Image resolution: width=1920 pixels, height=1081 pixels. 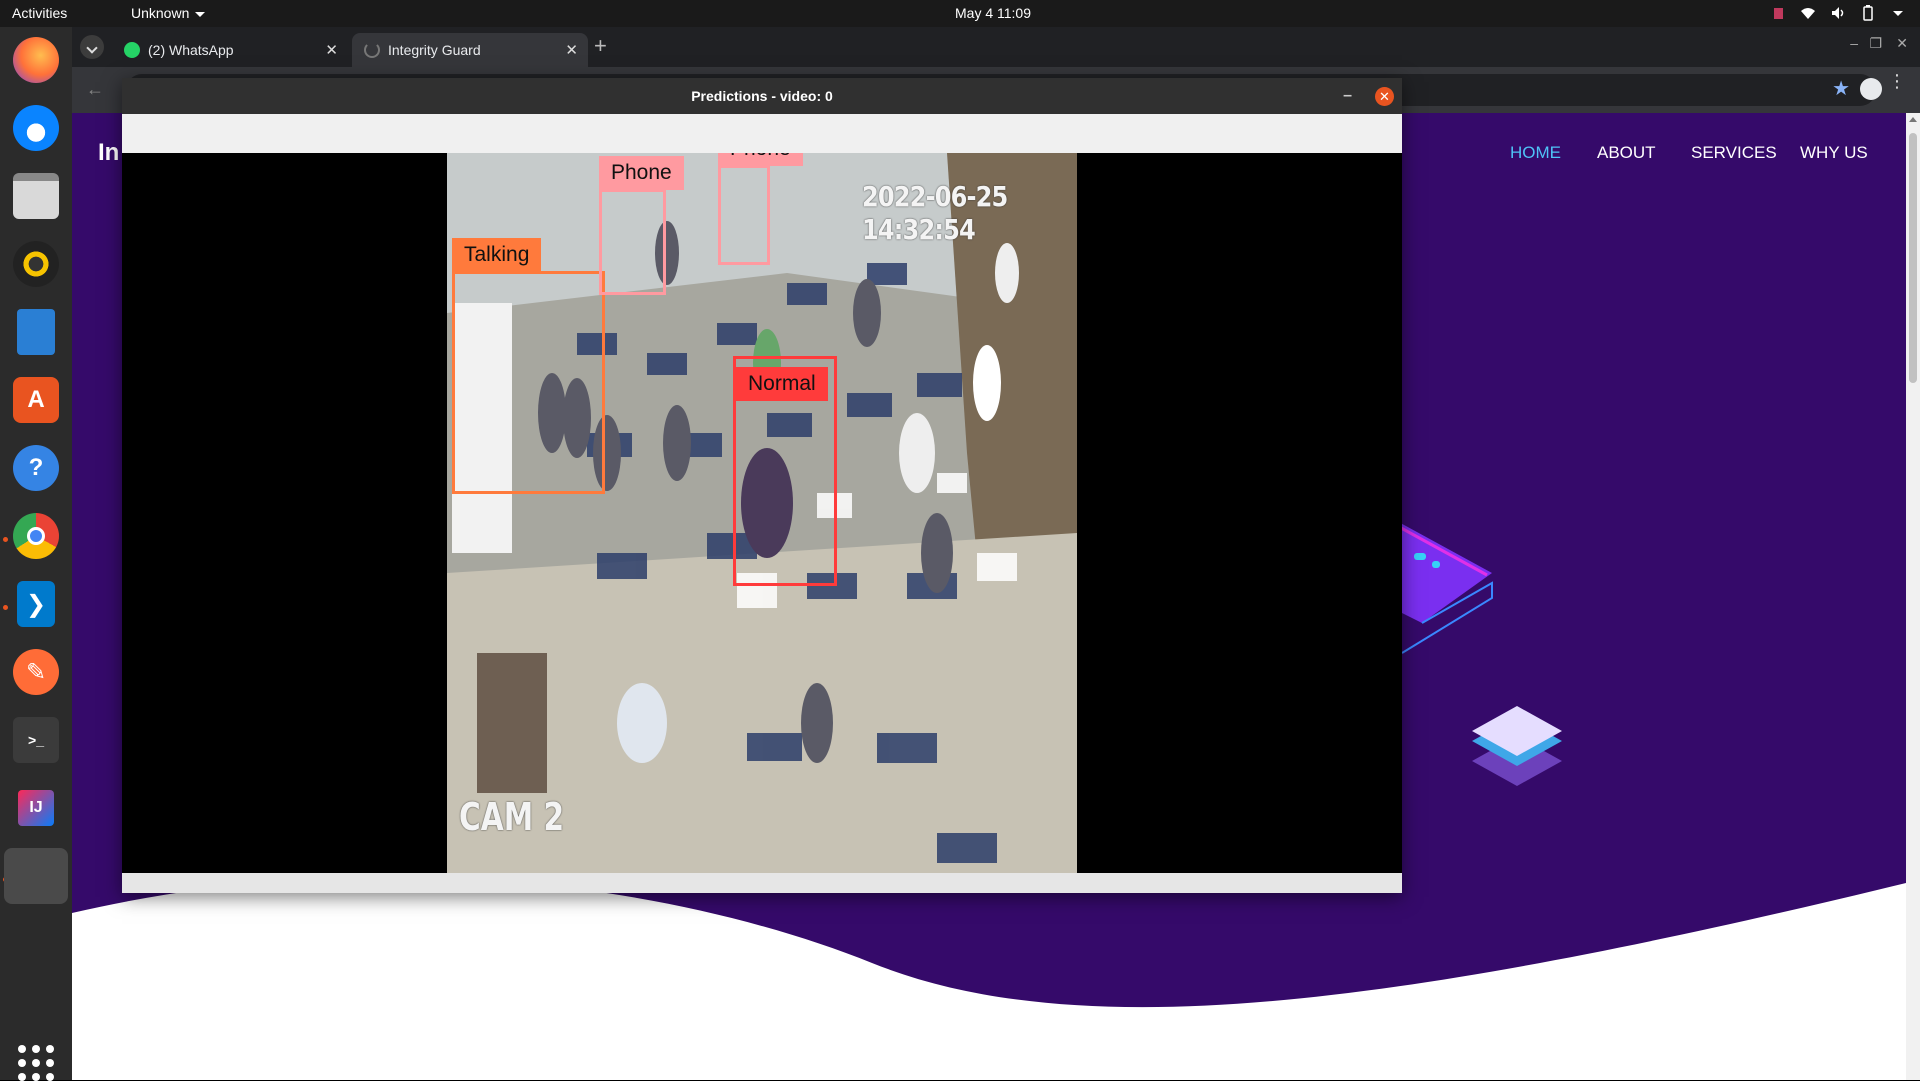 What do you see at coordinates (1834, 153) in the screenshot?
I see `nav-why-us: WHY US` at bounding box center [1834, 153].